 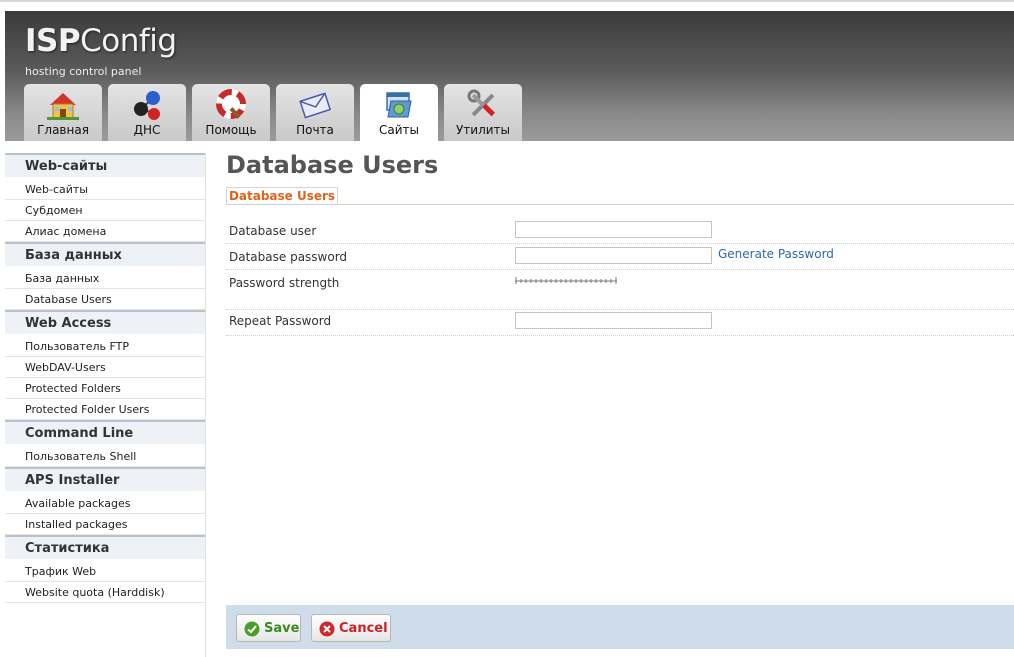 I want to click on sidebar-item-databases: База данных, so click(x=105, y=278).